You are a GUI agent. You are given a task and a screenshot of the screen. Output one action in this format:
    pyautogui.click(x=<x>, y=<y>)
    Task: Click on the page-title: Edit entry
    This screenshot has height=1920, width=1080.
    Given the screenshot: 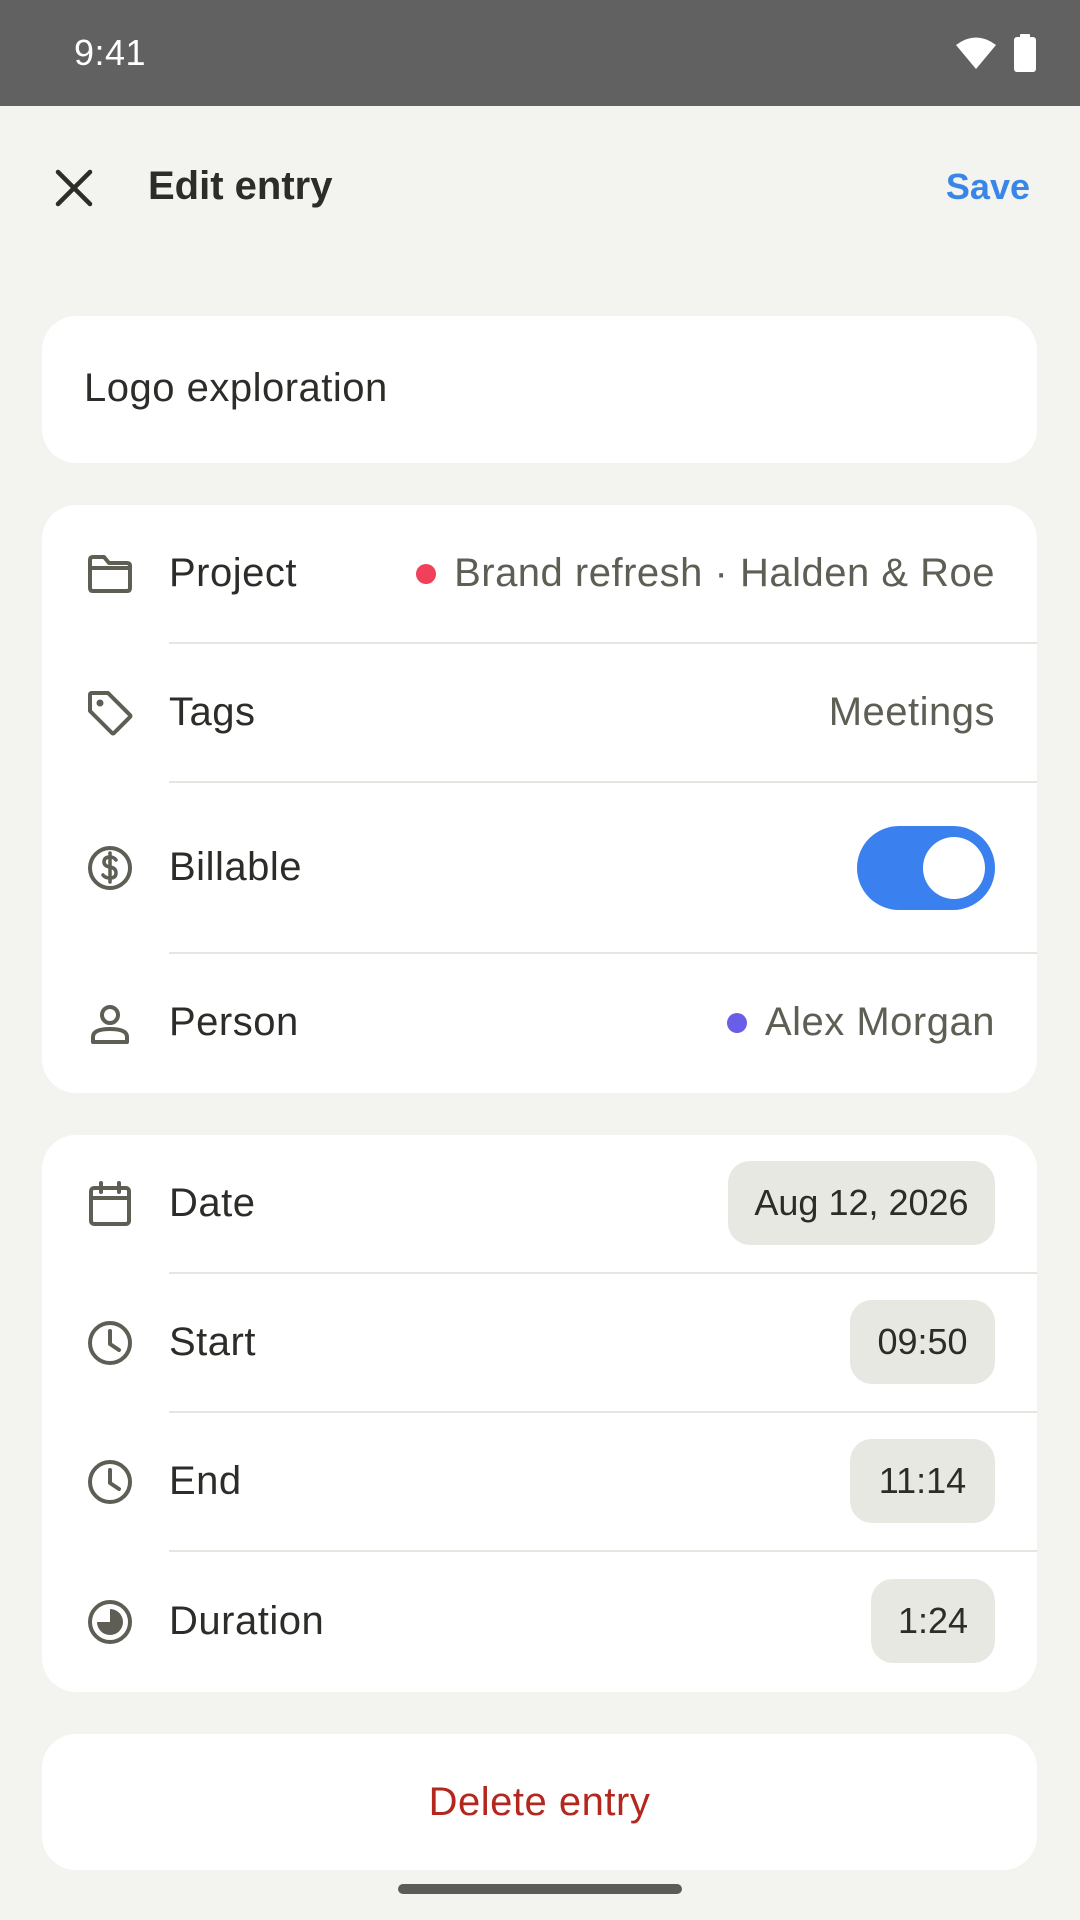 What is the action you would take?
    pyautogui.click(x=240, y=186)
    